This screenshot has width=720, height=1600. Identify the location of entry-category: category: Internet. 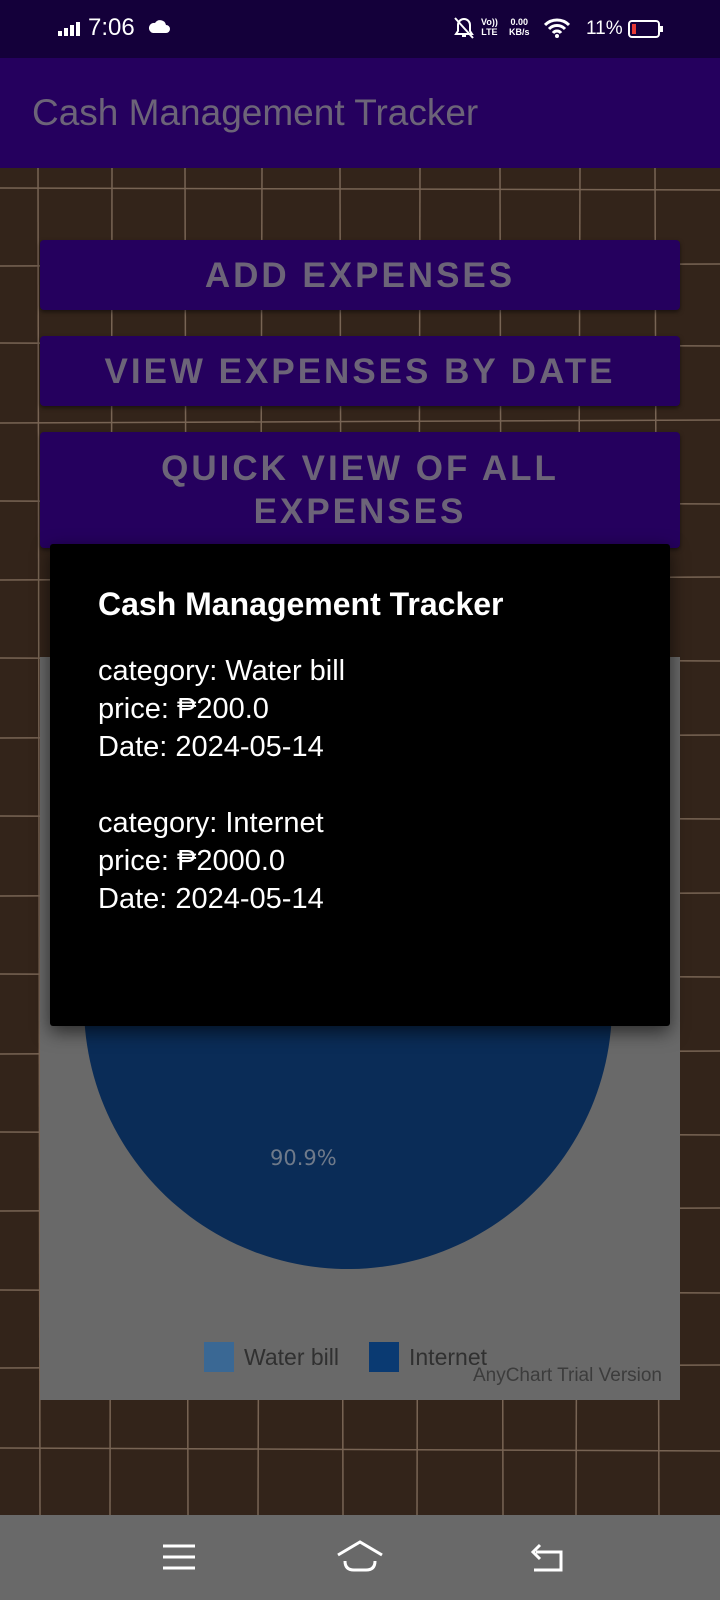
(211, 823).